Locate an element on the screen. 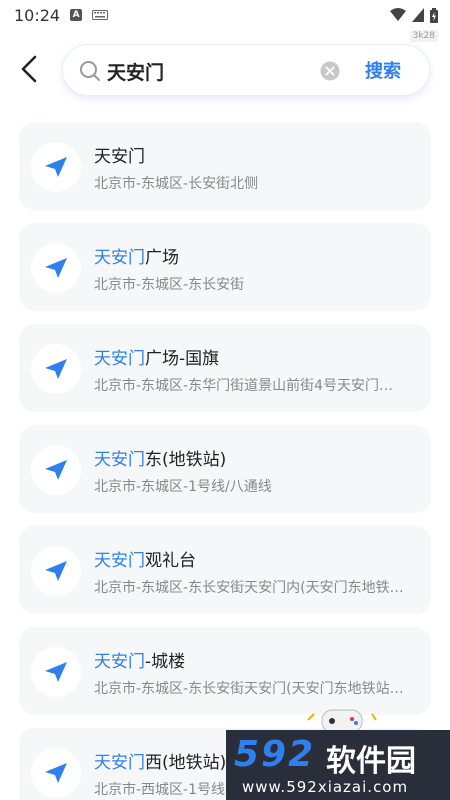 The width and height of the screenshot is (450, 800). list-item: 天安门 北京市-东城区-长安街北侧 is located at coordinates (225, 166).